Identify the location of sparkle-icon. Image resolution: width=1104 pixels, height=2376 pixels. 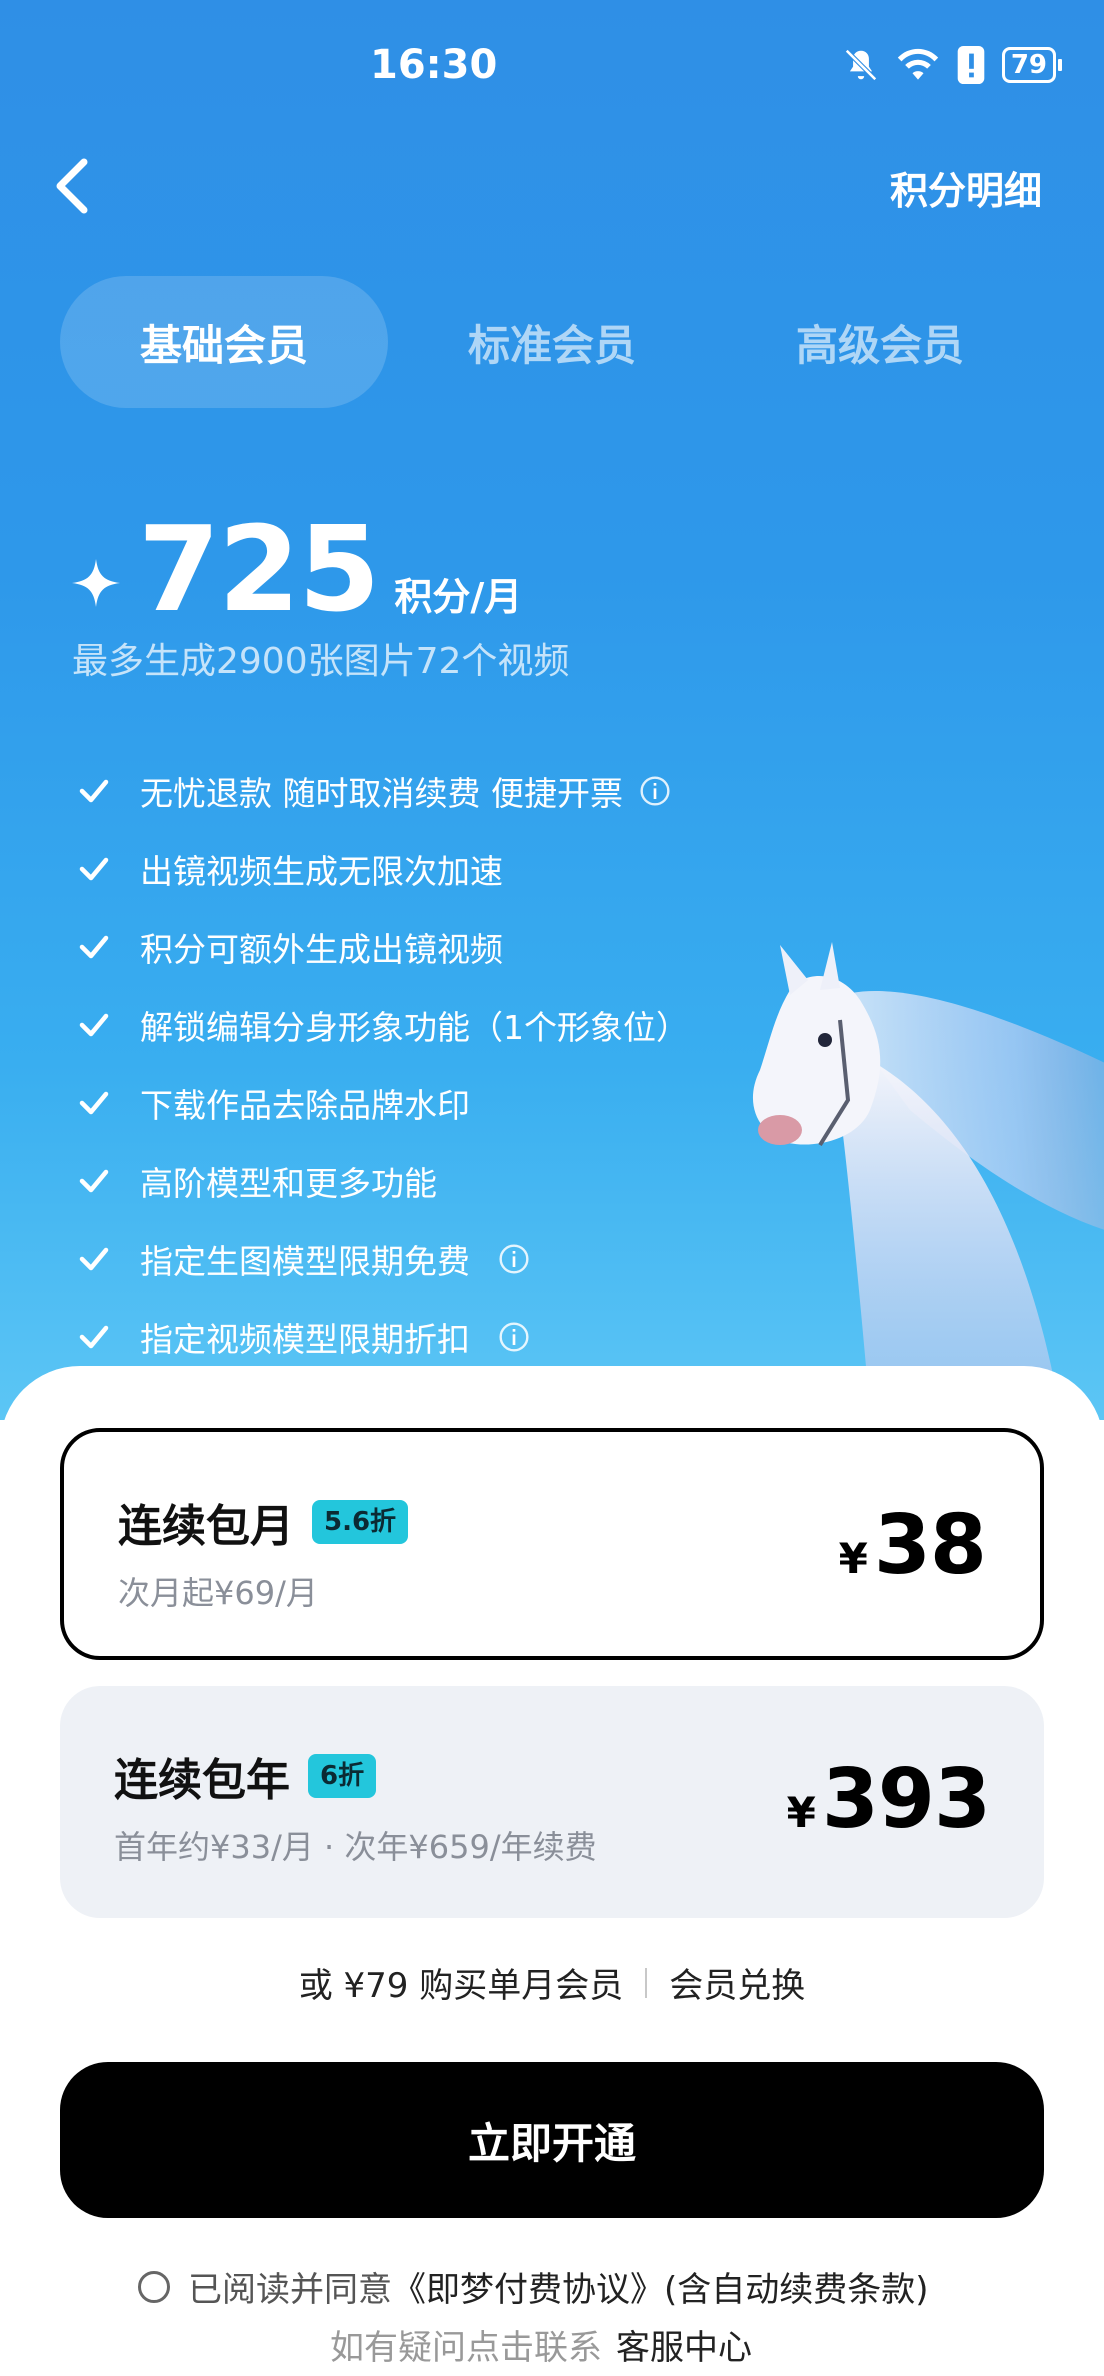
(96, 583).